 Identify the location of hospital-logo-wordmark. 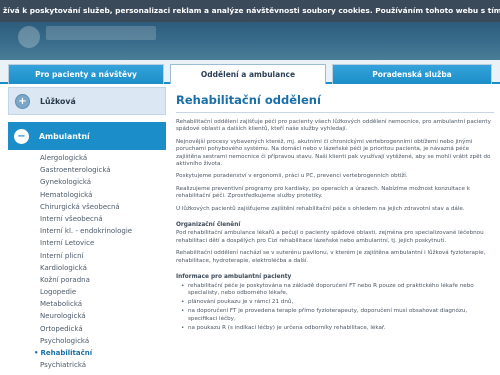
(101, 33).